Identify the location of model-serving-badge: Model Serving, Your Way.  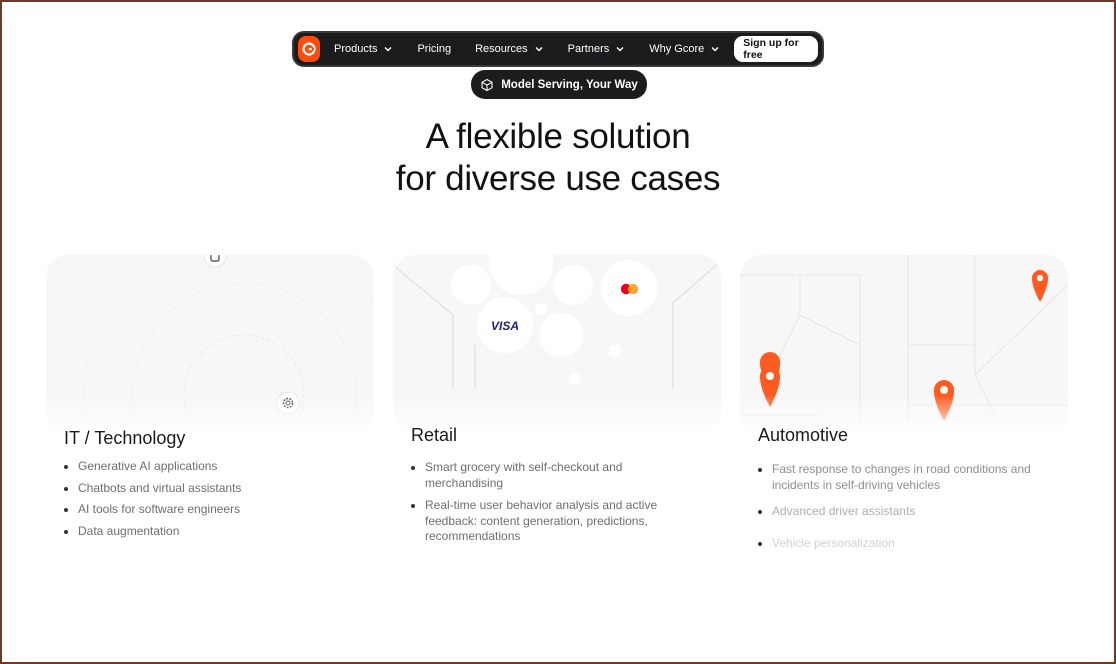
(559, 84).